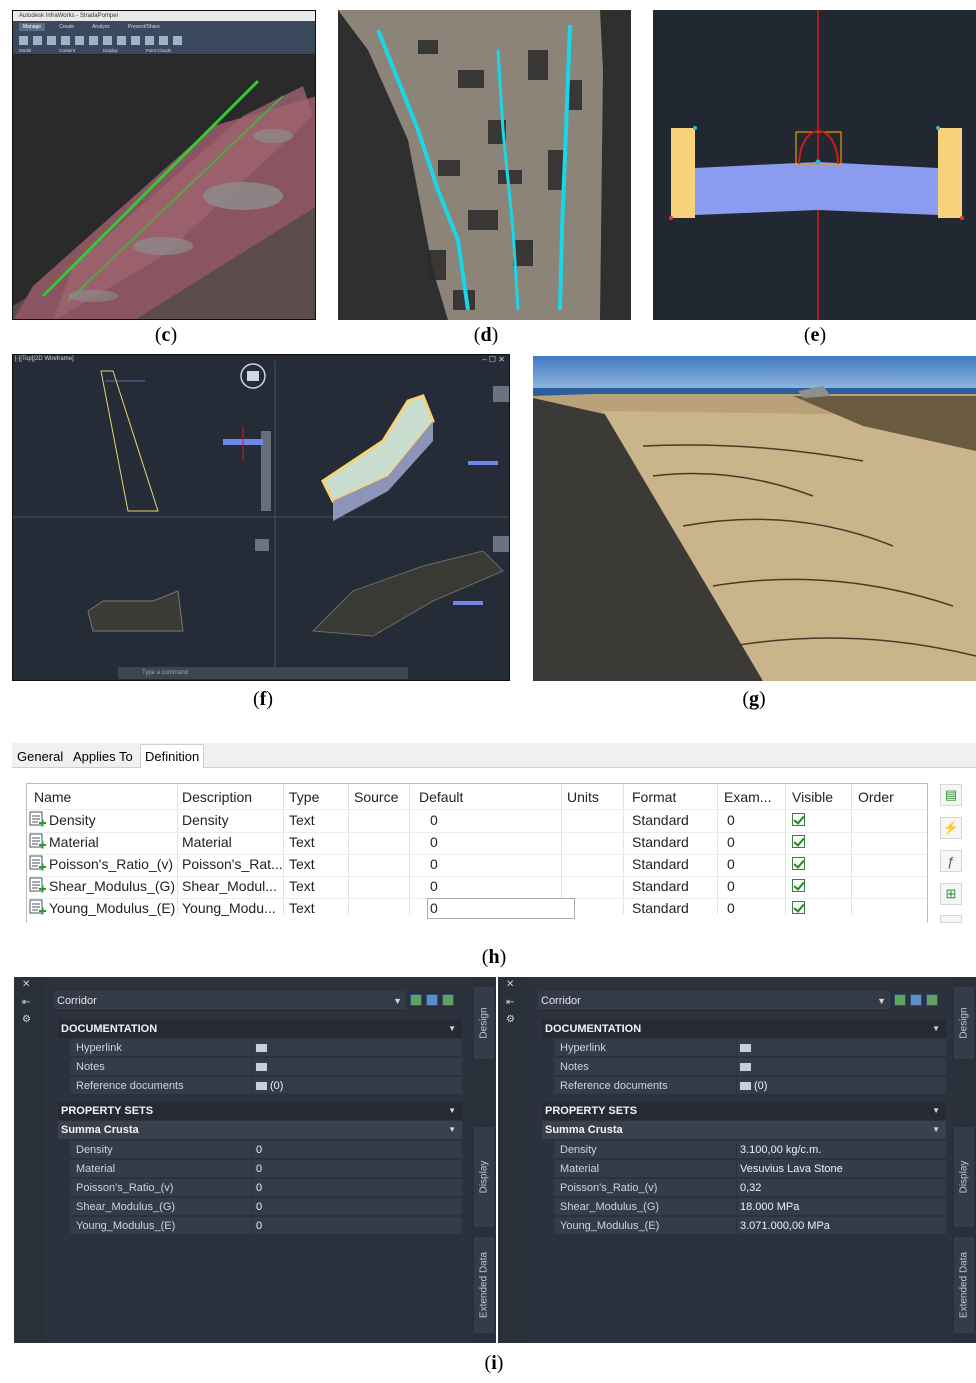 This screenshot has width=976, height=1383. What do you see at coordinates (37, 863) in the screenshot?
I see `property-icon` at bounding box center [37, 863].